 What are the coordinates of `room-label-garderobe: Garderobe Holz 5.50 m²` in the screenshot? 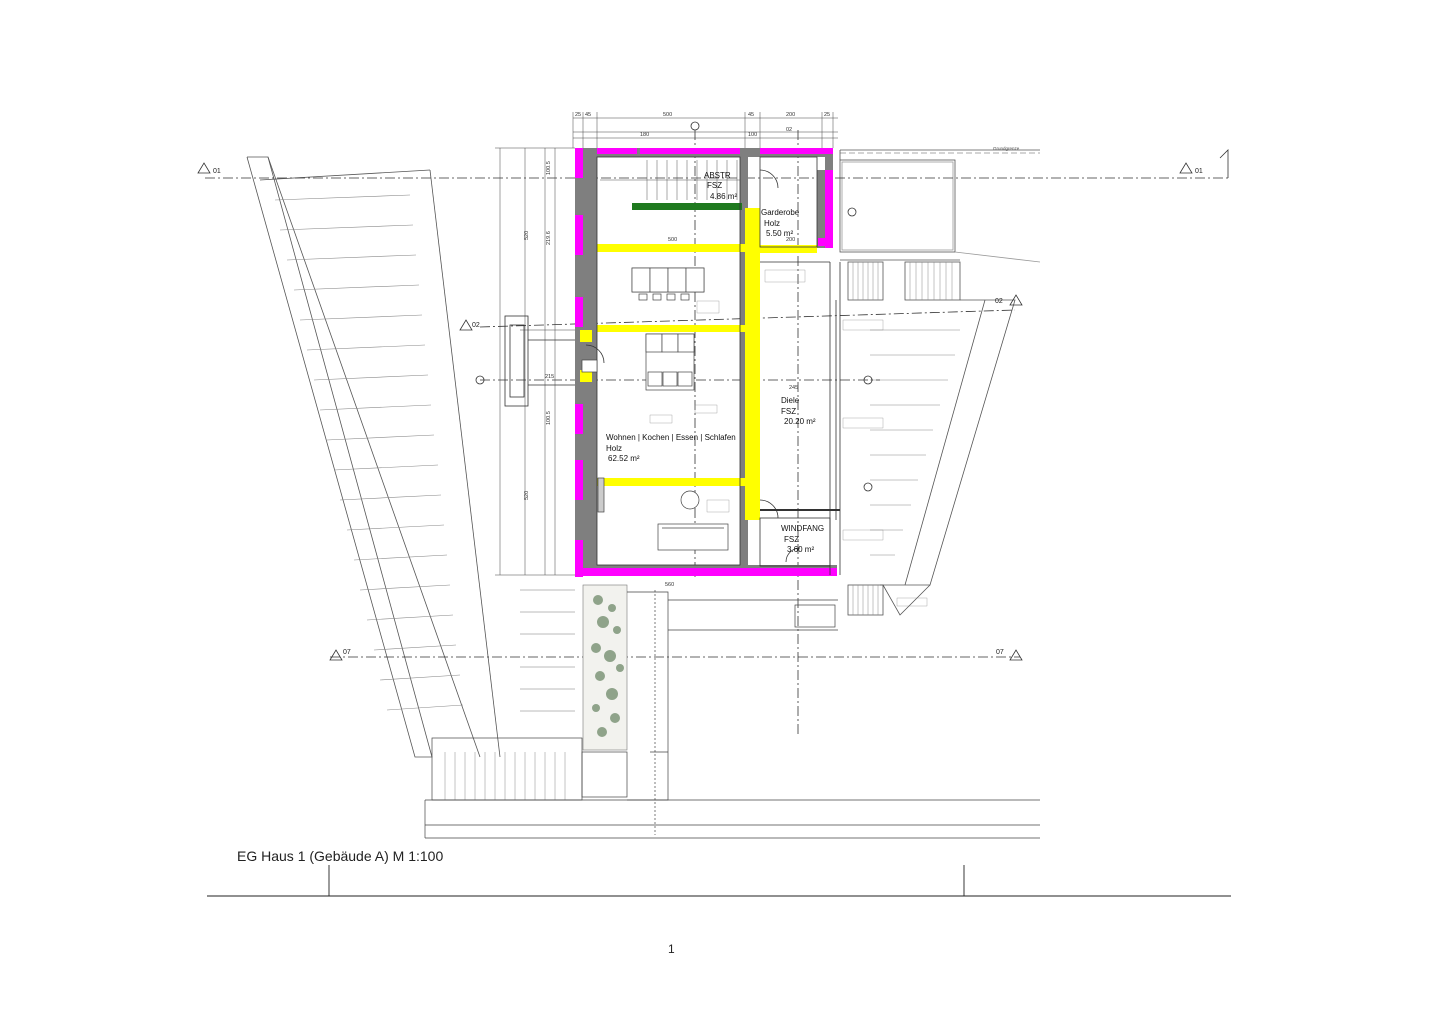 It's located at (780, 223).